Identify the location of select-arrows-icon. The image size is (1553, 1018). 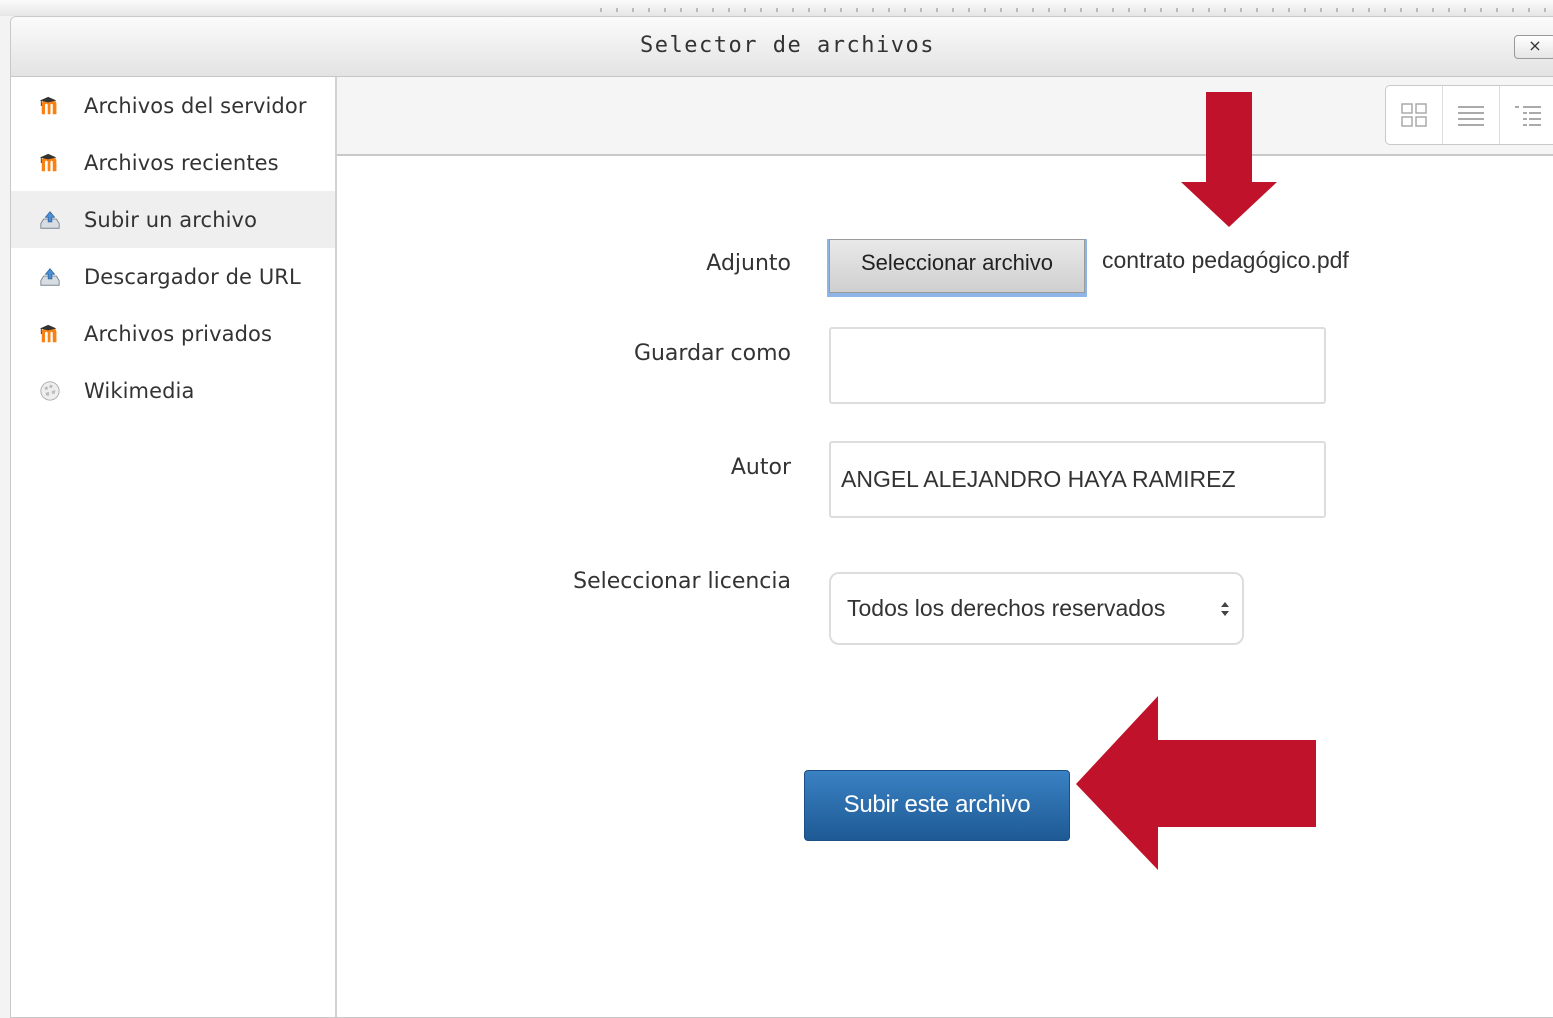
(1225, 609).